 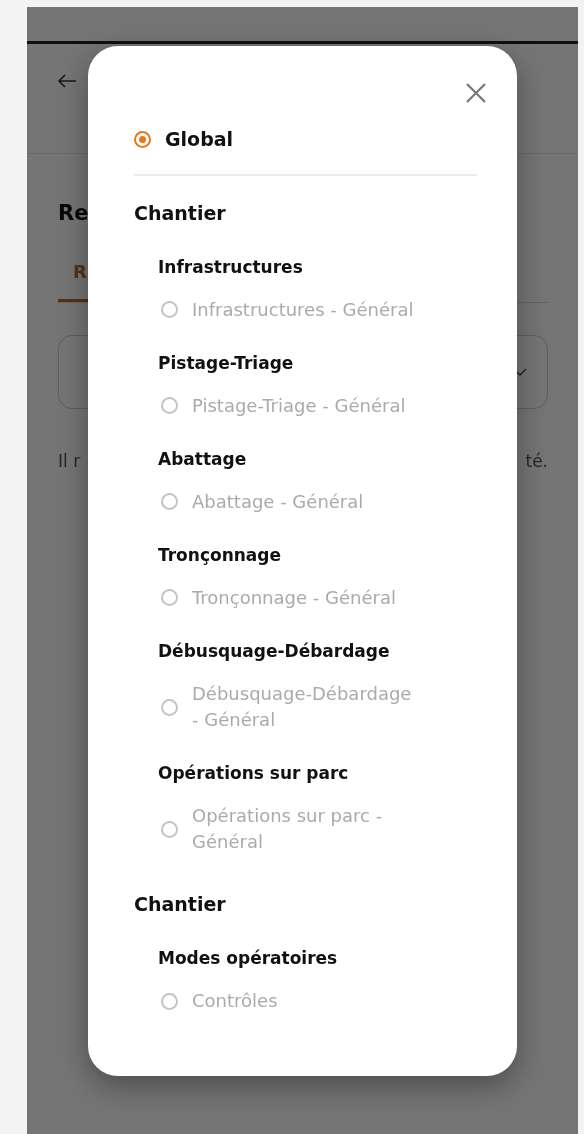 I want to click on option-label: Contrôles, so click(x=235, y=1001).